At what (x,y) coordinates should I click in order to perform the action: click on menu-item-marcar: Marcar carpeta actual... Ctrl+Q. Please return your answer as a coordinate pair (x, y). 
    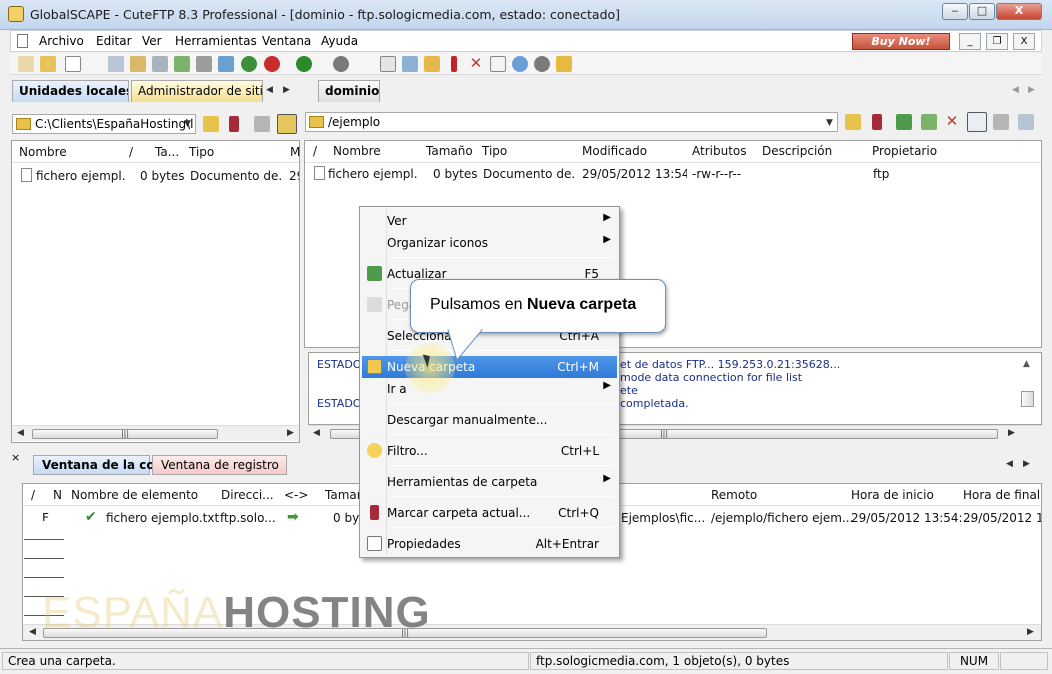
    Looking at the image, I should click on (489, 513).